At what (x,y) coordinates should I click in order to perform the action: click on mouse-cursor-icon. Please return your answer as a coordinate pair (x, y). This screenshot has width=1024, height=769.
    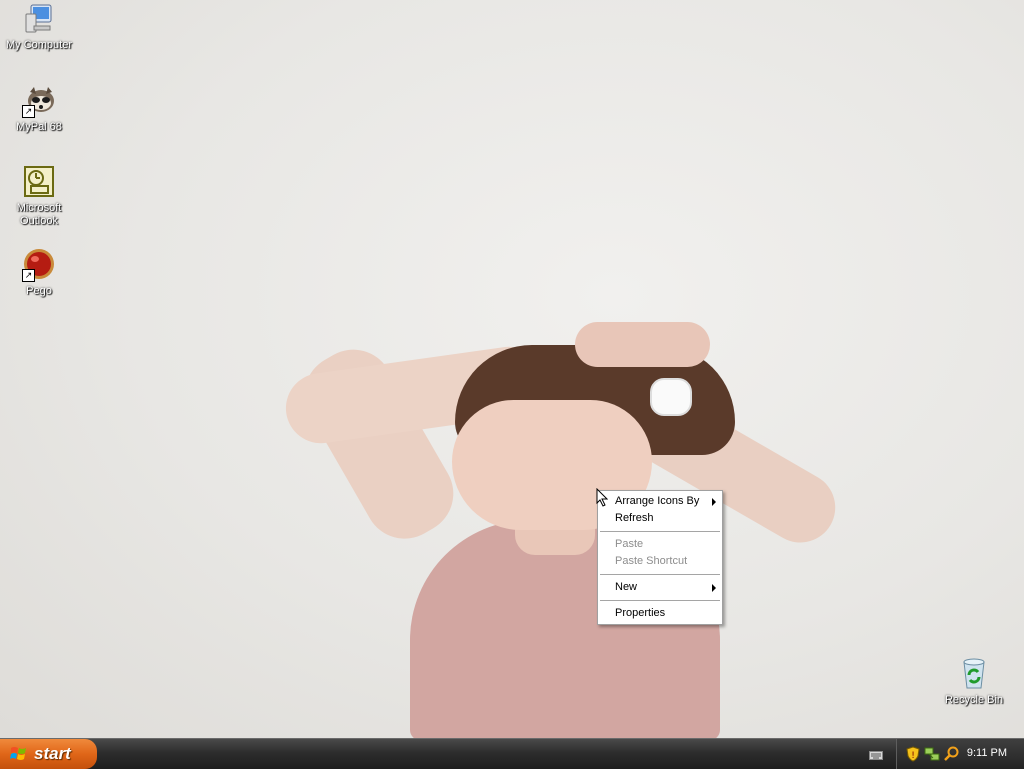
    Looking at the image, I should click on (602, 499).